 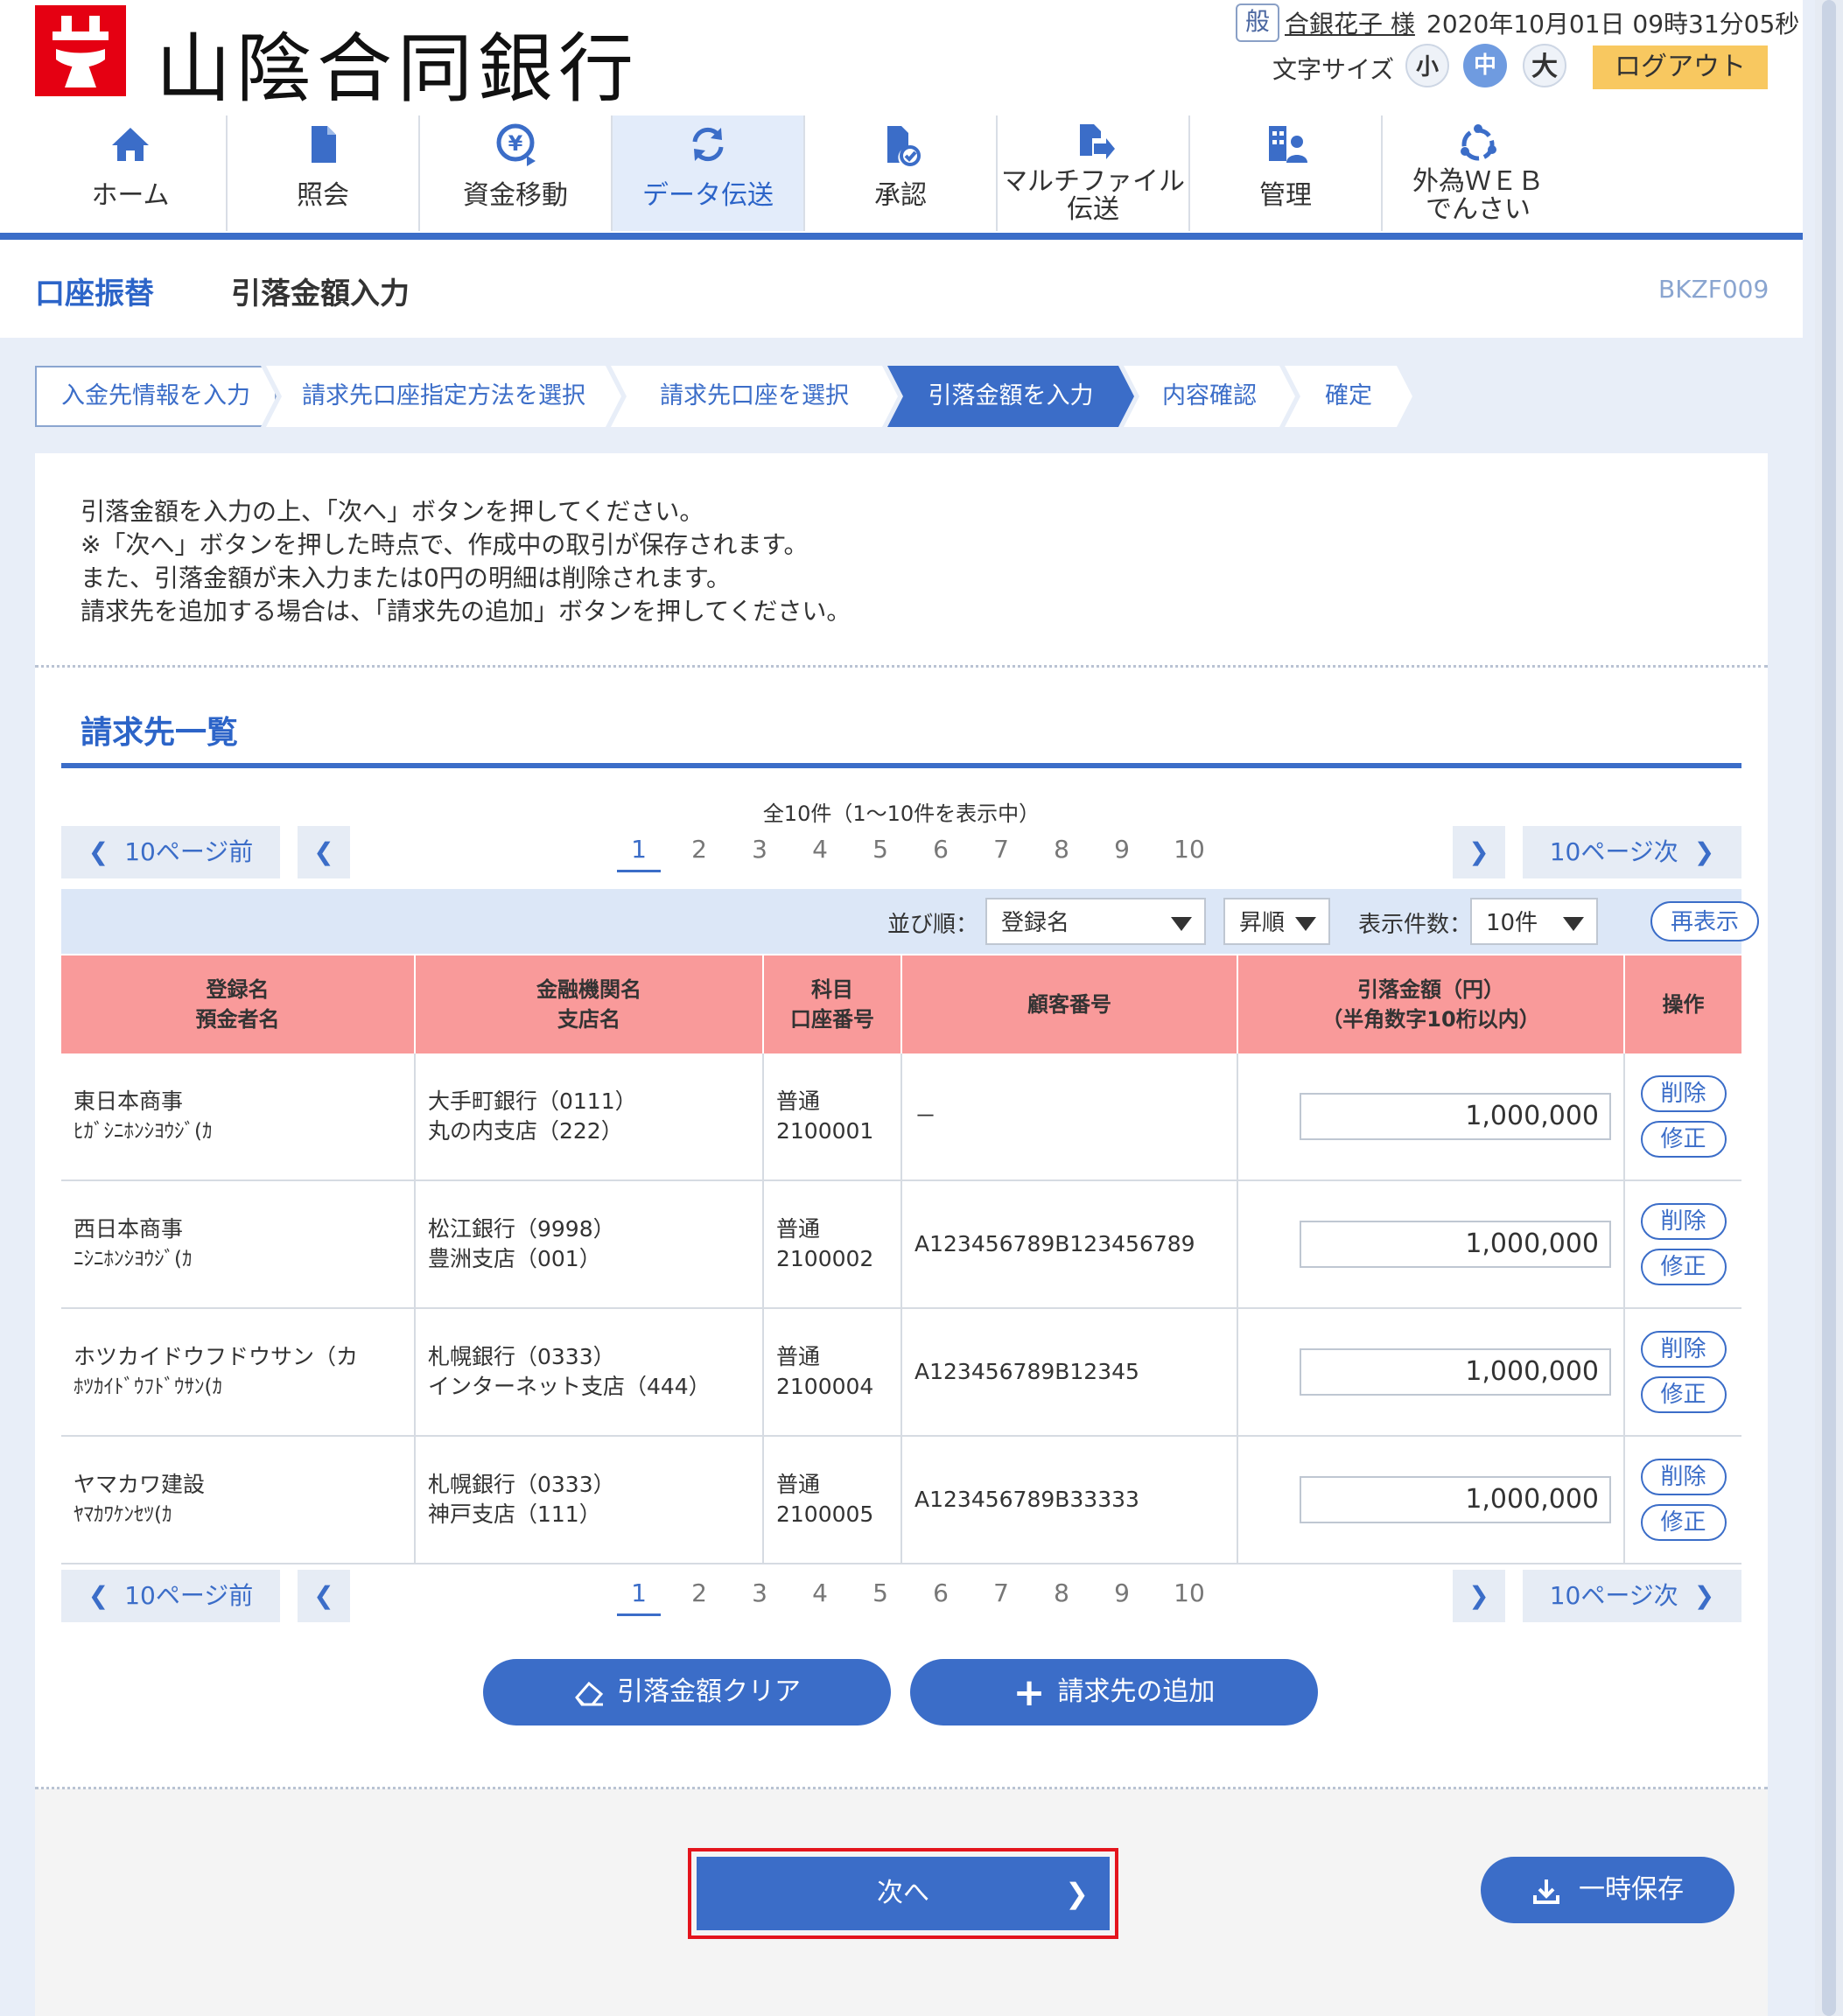 What do you see at coordinates (1680, 67) in the screenshot?
I see `logout-button: ログアウト` at bounding box center [1680, 67].